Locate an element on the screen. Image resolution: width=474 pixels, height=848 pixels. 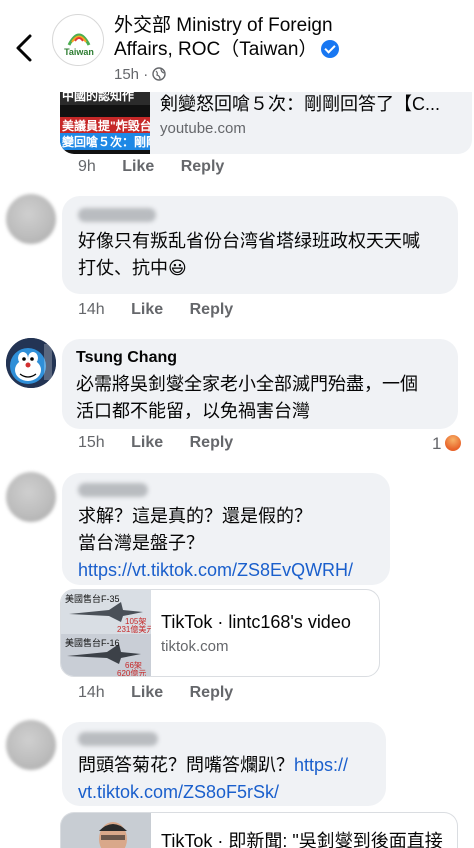
comment-line-2: 當台灣是盤子？ is located at coordinates (141, 543).